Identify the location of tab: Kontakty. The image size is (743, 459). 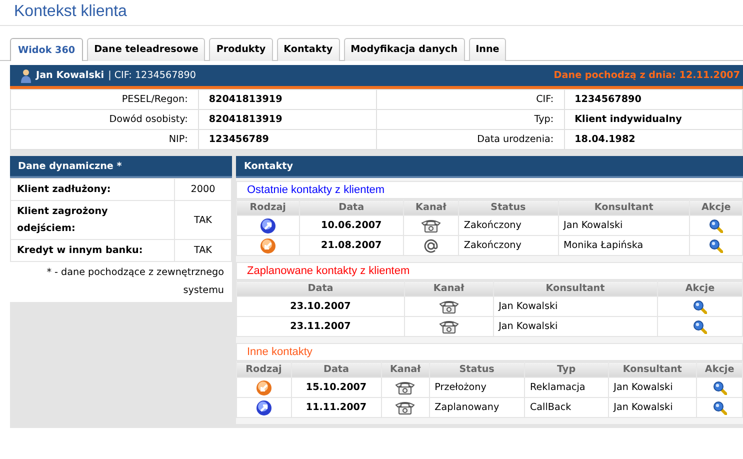
(308, 49).